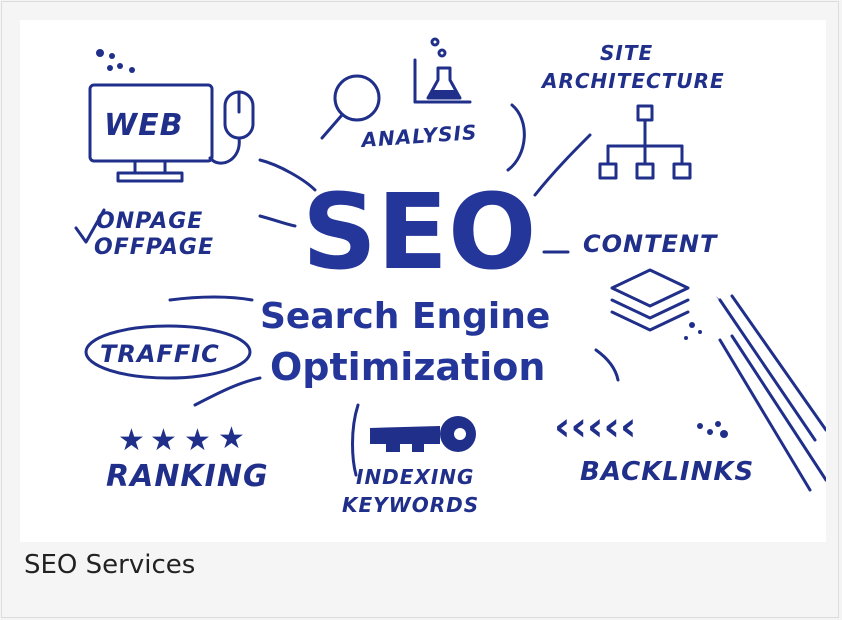  I want to click on stars-icon: ★ ★ ★ ★, so click(181, 439).